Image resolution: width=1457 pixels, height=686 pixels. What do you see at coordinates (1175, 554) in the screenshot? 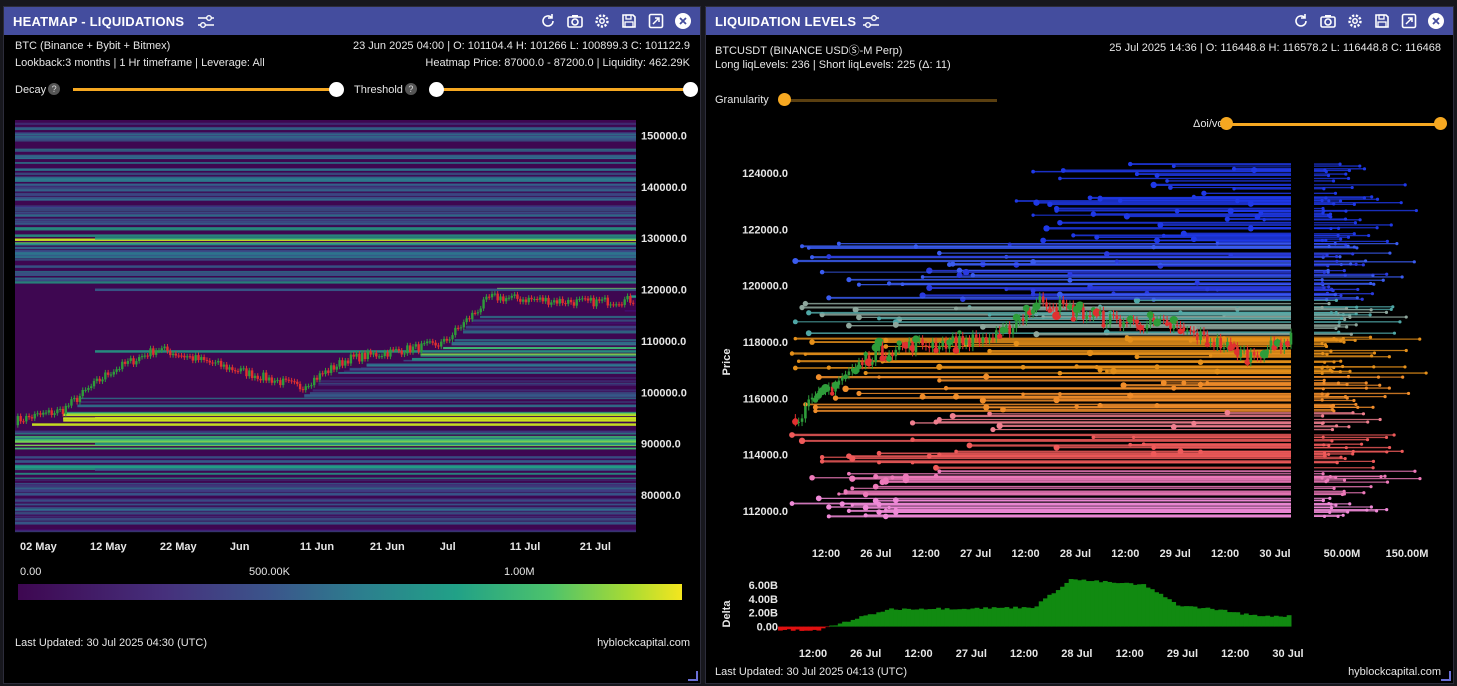
I see `x-tick-label: 29 Jul` at bounding box center [1175, 554].